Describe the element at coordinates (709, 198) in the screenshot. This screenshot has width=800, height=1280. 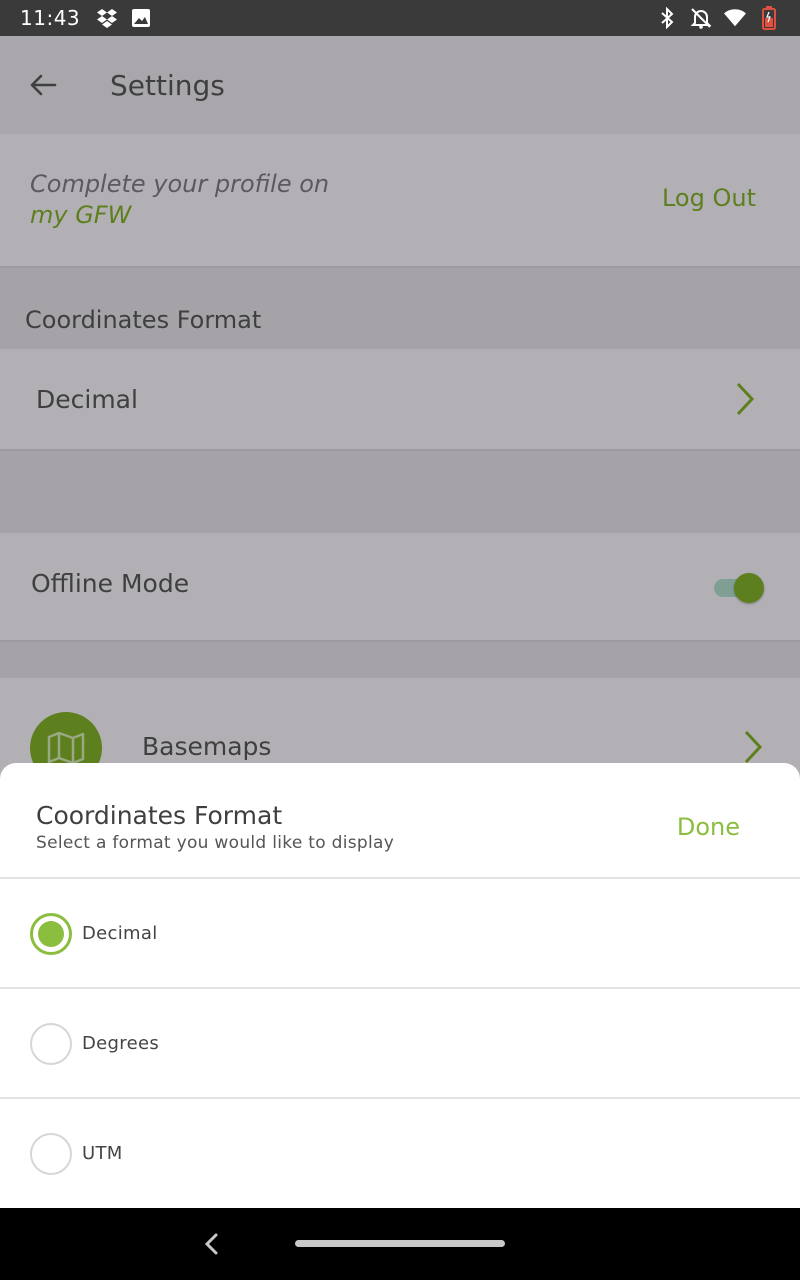
I see `logout-button: Log Out` at that location.